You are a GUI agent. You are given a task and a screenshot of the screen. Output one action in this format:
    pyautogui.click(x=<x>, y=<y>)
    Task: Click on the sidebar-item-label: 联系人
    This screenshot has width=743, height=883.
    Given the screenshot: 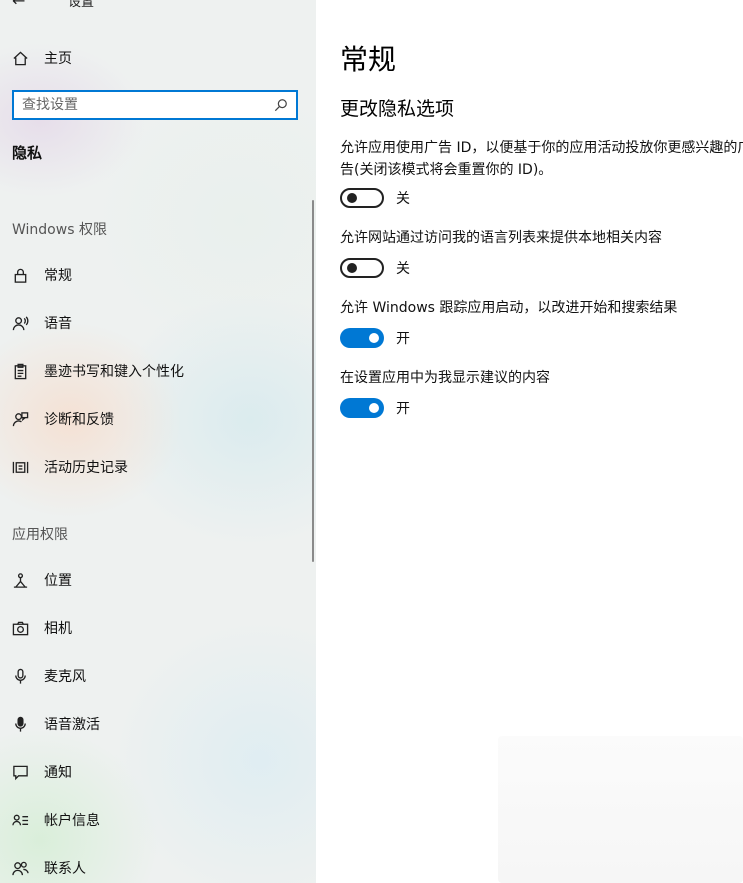 What is the action you would take?
    pyautogui.click(x=65, y=869)
    